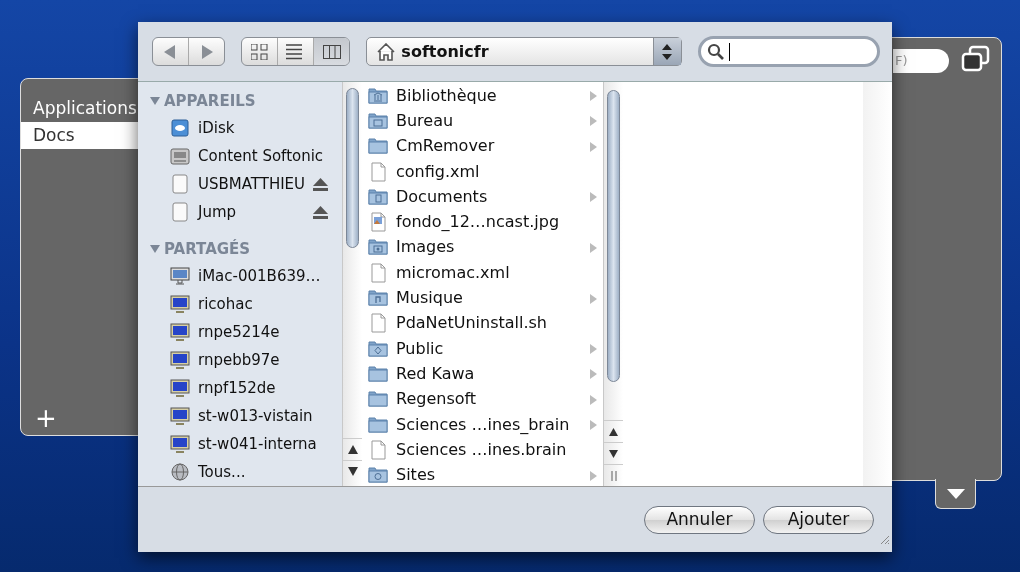 This screenshot has width=1020, height=572. Describe the element at coordinates (482, 121) in the screenshot. I see `file-item: Bureau` at that location.